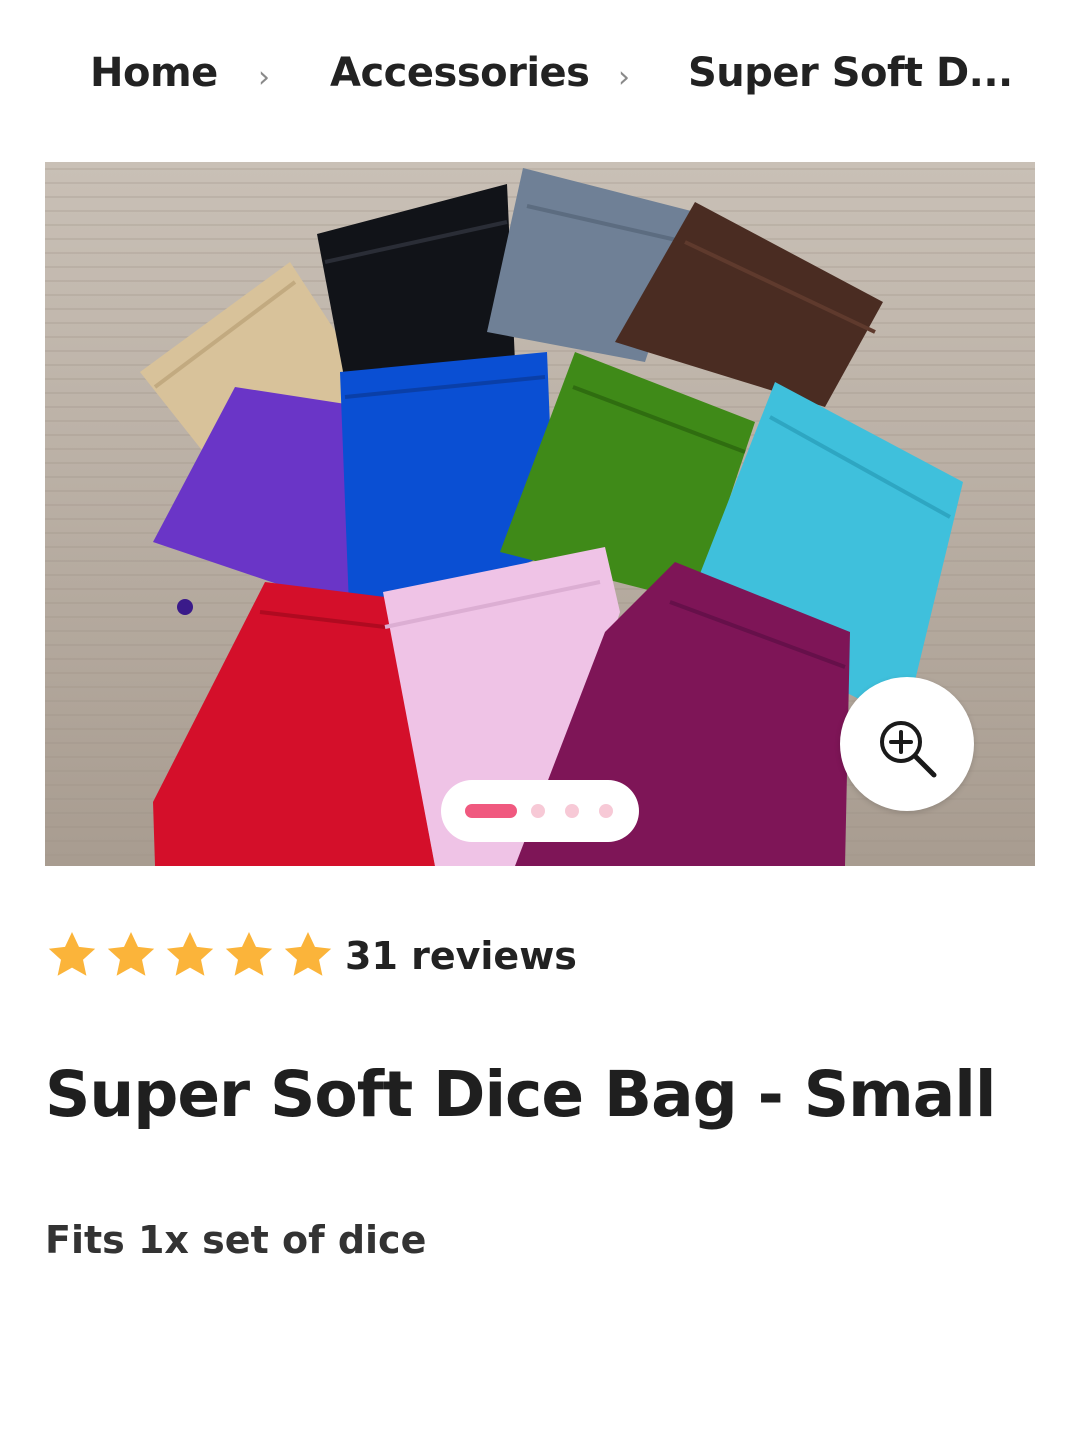  What do you see at coordinates (491, 811) in the screenshot?
I see `carousel-dot-active` at bounding box center [491, 811].